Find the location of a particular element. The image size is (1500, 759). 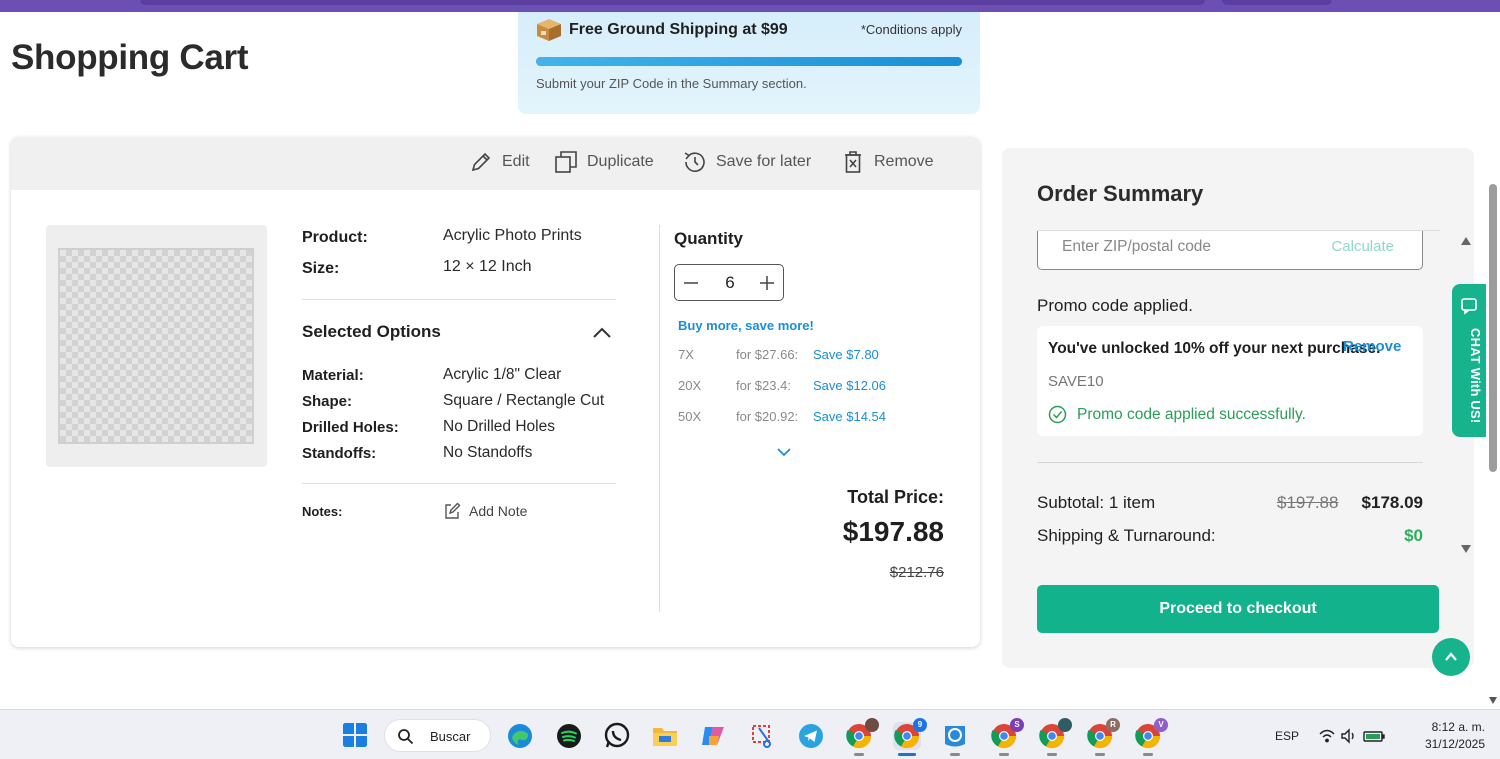

option-label-drilled-holes: Drilled Holes: is located at coordinates (350, 427).